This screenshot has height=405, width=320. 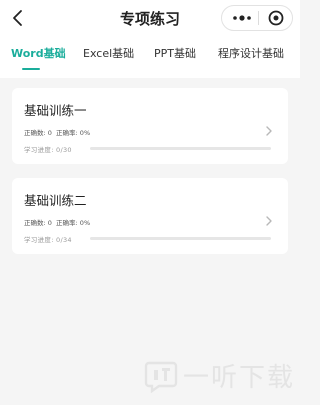 I want to click on capsule-divider, so click(x=258, y=18).